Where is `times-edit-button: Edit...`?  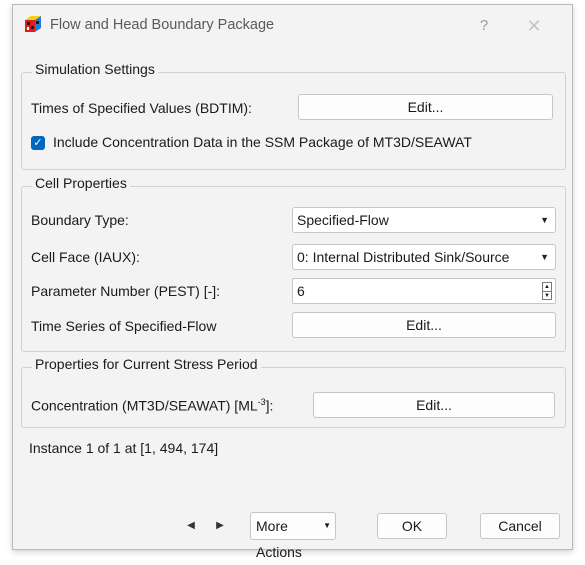 times-edit-button: Edit... is located at coordinates (425, 107).